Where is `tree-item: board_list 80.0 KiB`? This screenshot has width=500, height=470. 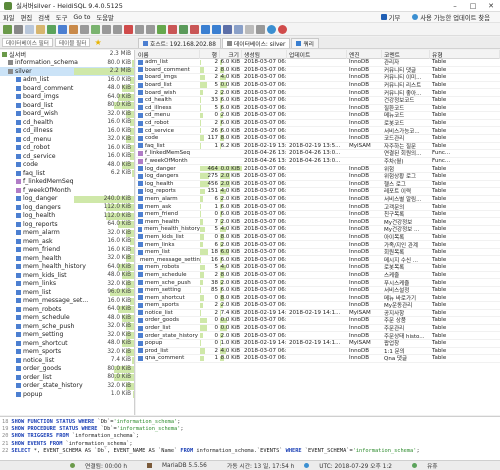
tree-item: board_list 80.0 KiB is located at coordinates (67, 105).